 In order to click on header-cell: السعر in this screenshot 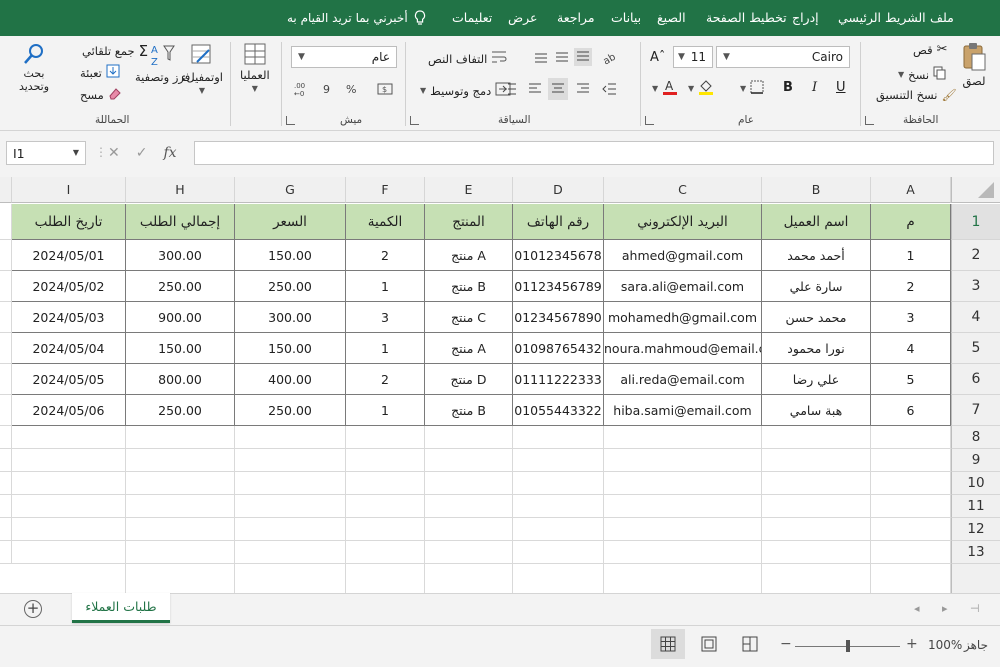, I will do `click(290, 222)`.